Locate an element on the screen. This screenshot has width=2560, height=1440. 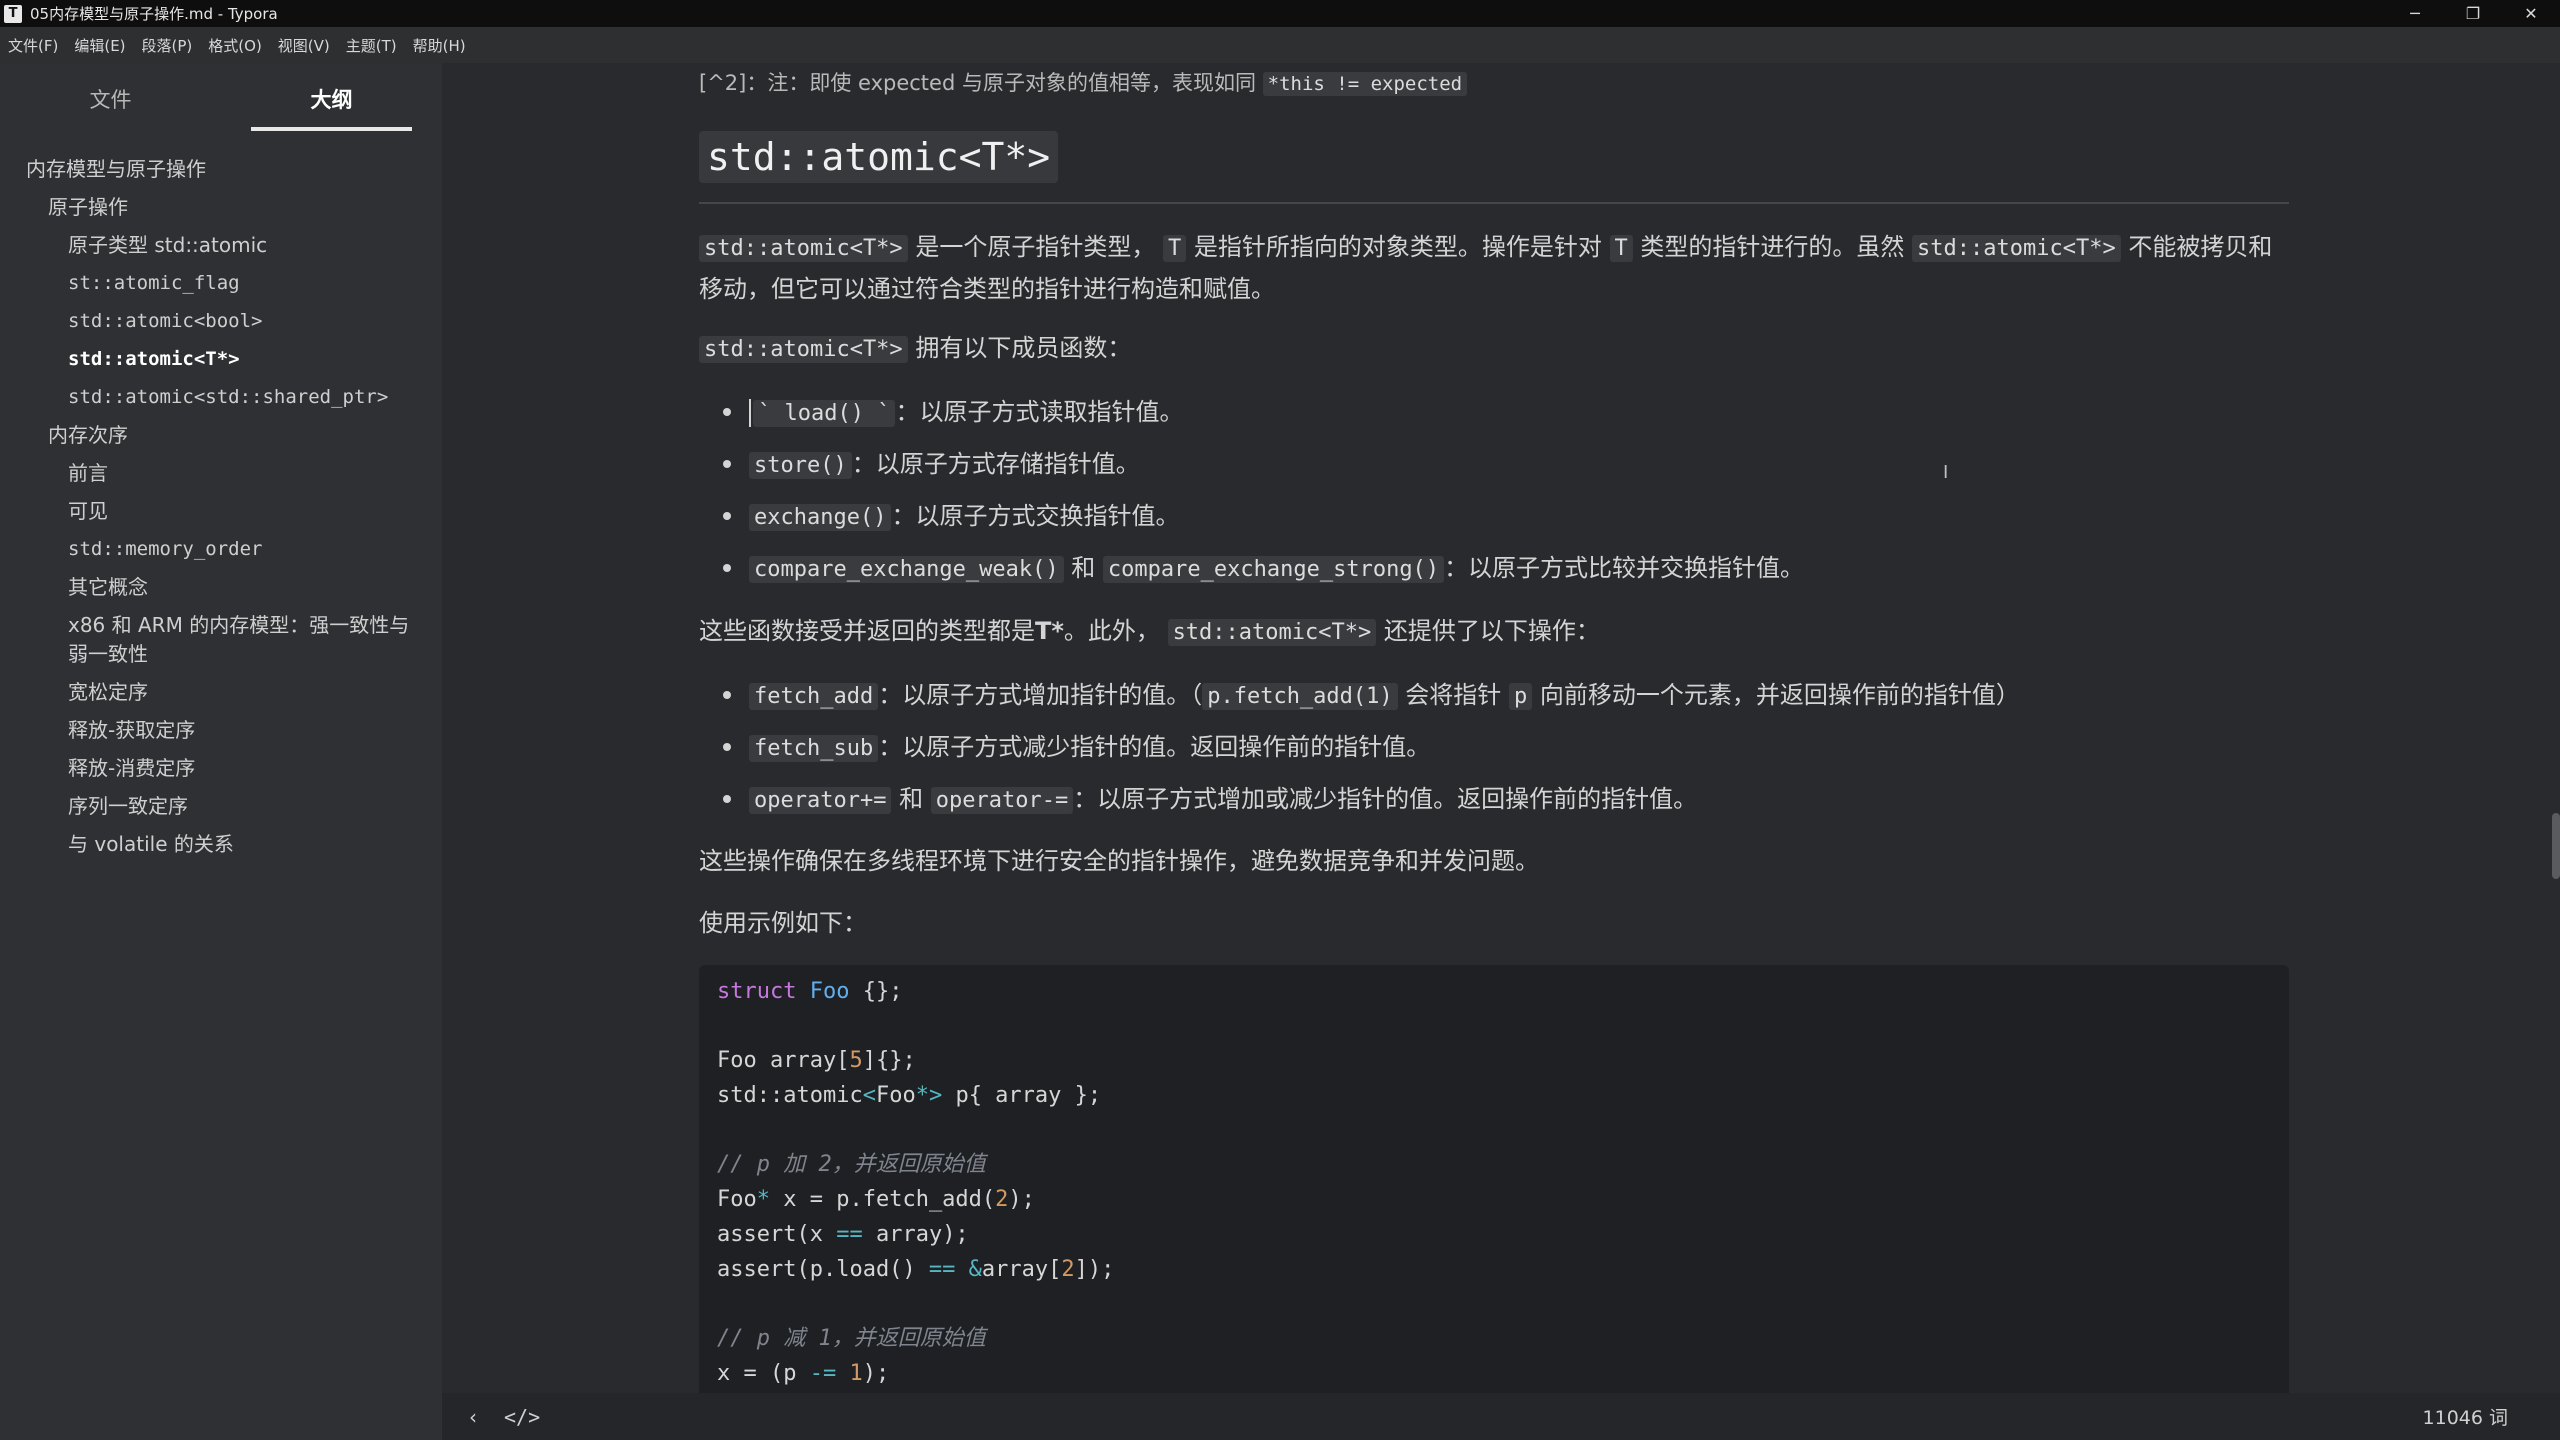
menu-format: 格式(O) is located at coordinates (235, 45).